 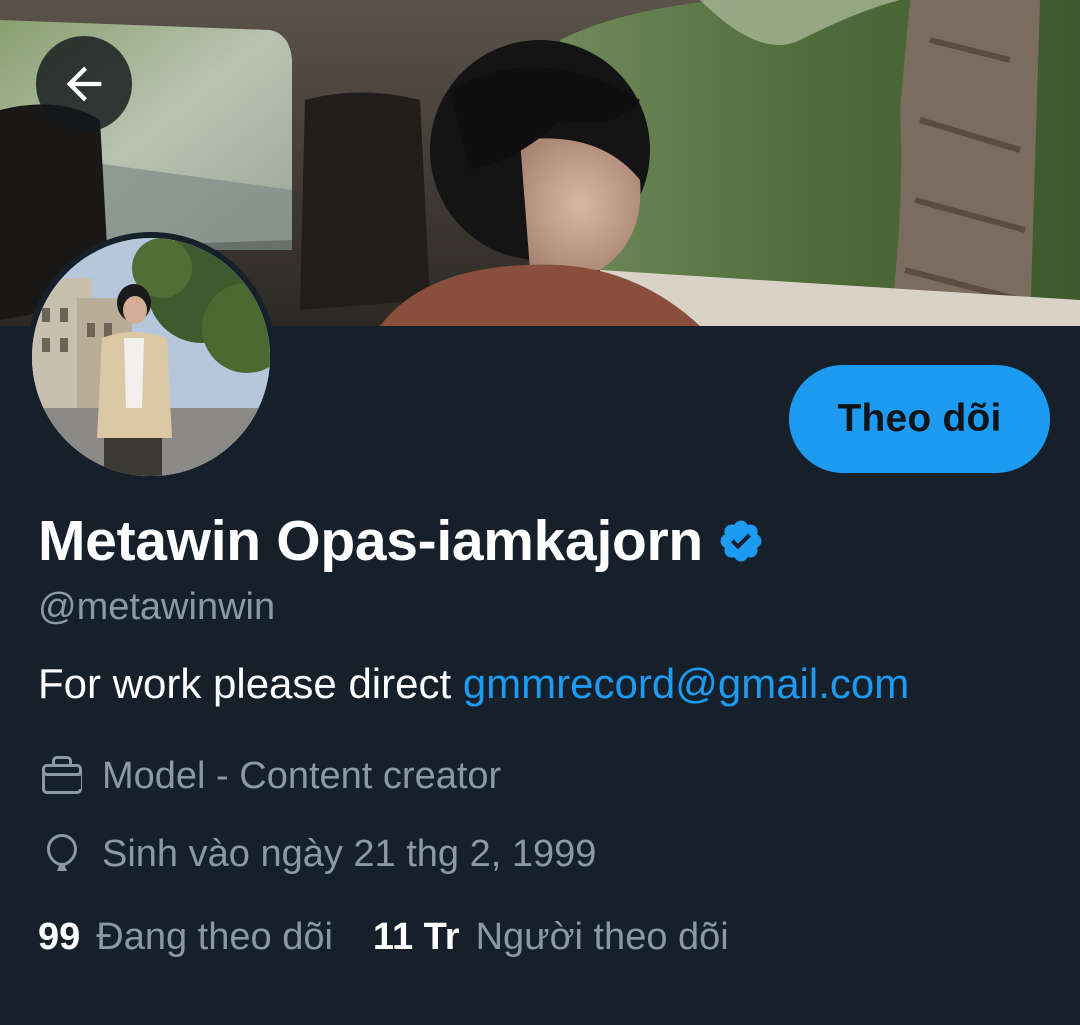 I want to click on briefcase-icon, so click(x=62, y=775).